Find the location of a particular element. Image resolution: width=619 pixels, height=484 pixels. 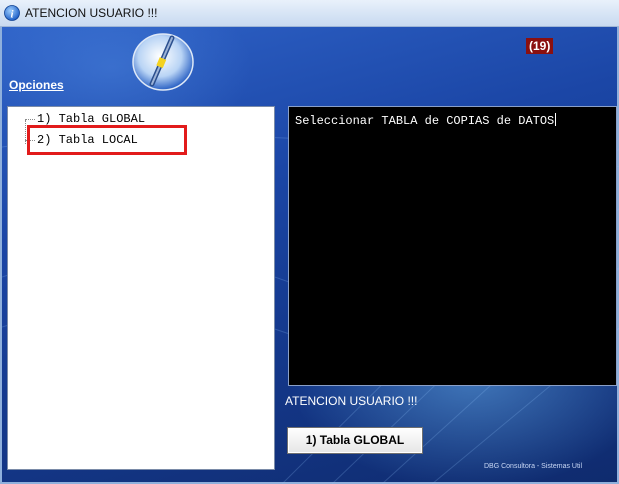

tabla-global-button: 1) Tabla GLOBAL is located at coordinates (355, 440).